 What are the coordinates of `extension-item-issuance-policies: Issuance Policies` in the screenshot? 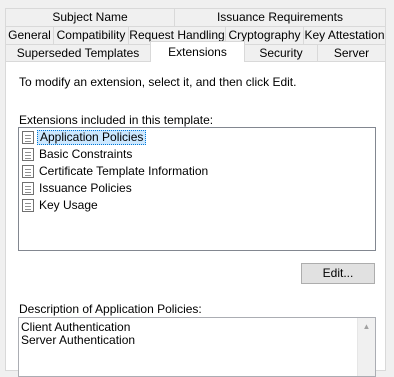 It's located at (78, 188).